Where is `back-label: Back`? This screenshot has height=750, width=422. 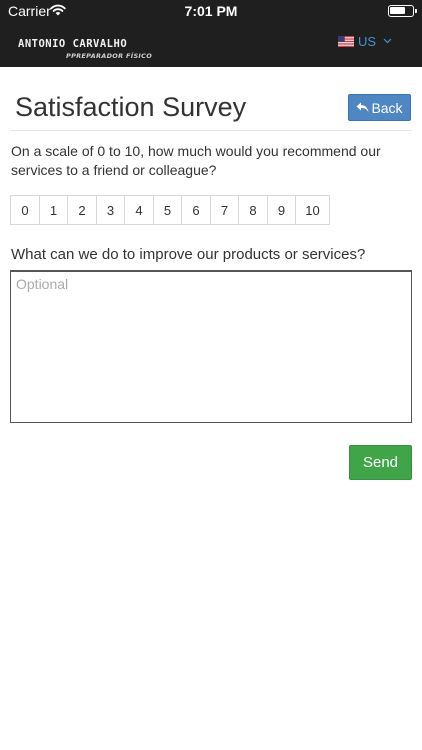 back-label: Back is located at coordinates (387, 107).